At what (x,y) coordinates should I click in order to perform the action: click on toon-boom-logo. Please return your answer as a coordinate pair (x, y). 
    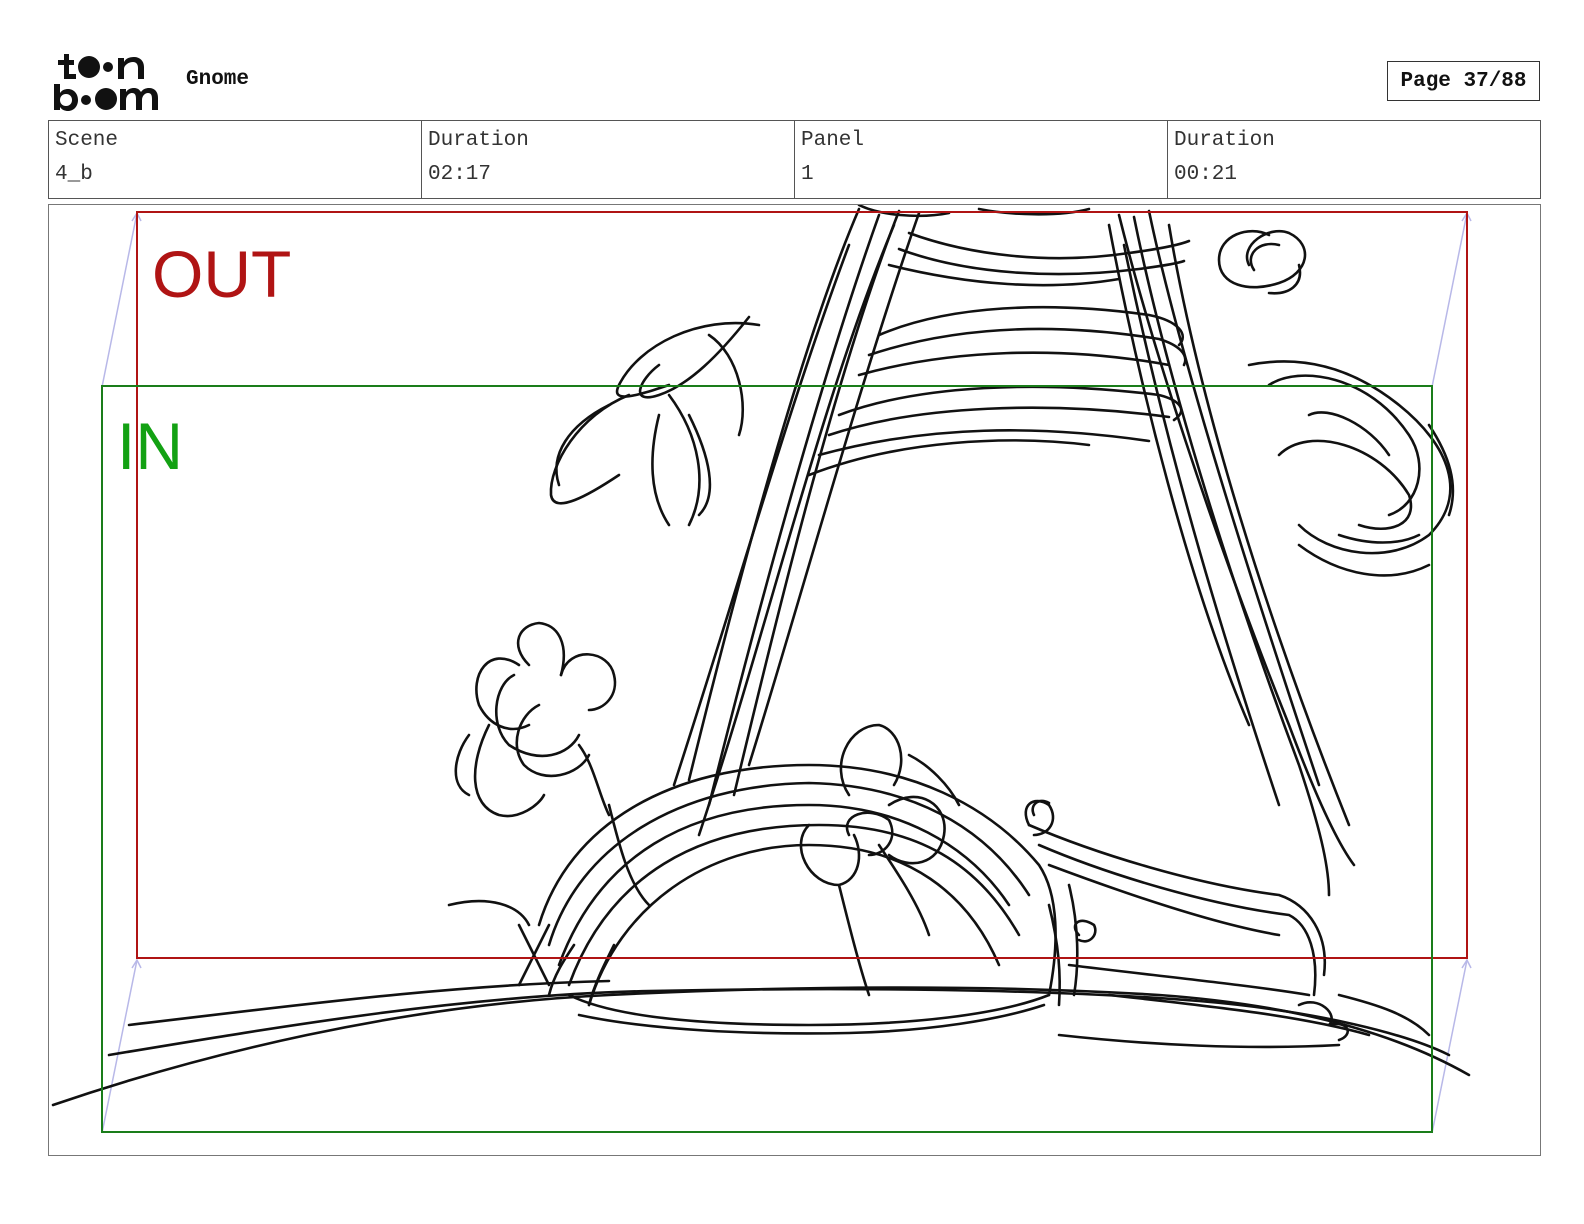
    Looking at the image, I should click on (108, 81).